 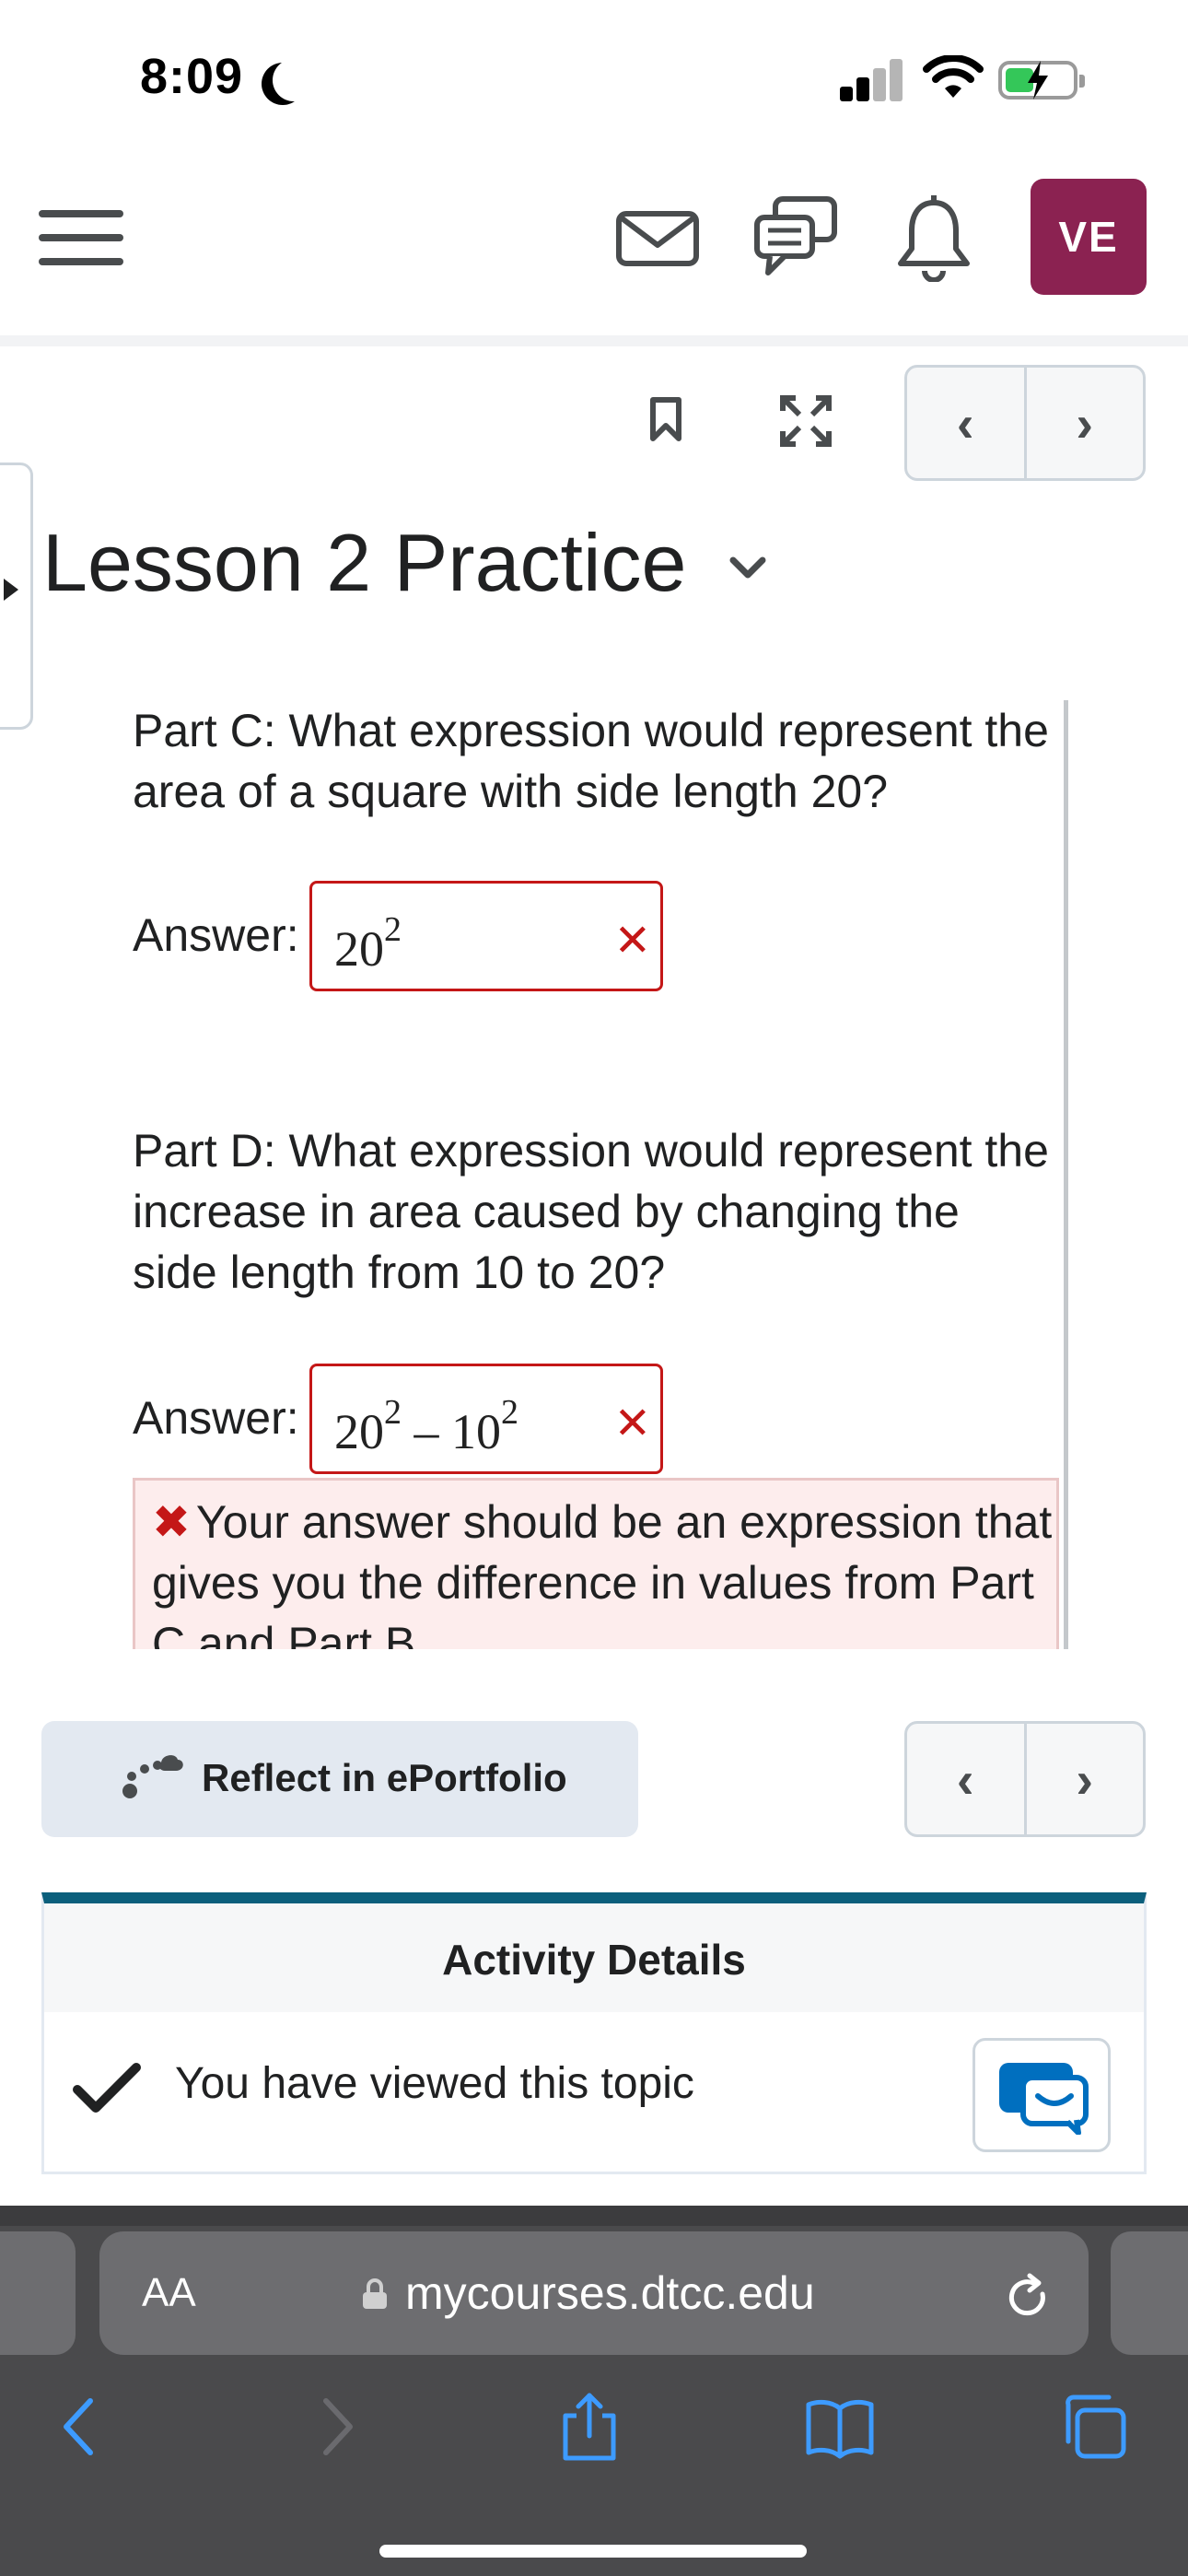 I want to click on bookmark-icon, so click(x=665, y=419).